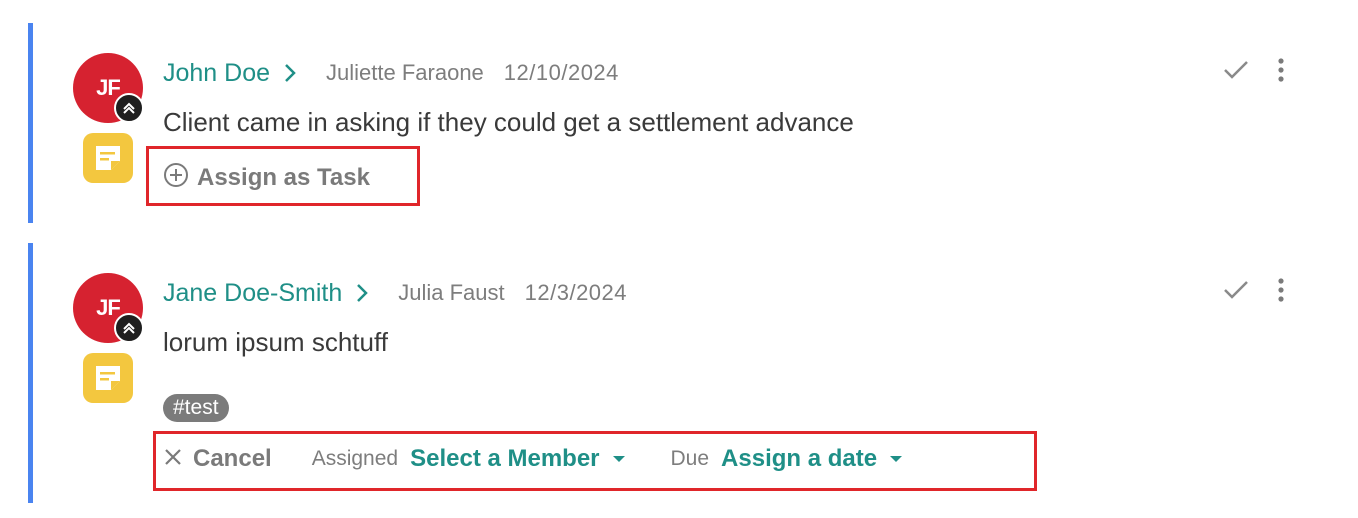  Describe the element at coordinates (451, 292) in the screenshot. I see `note-author: Julia Faust` at that location.